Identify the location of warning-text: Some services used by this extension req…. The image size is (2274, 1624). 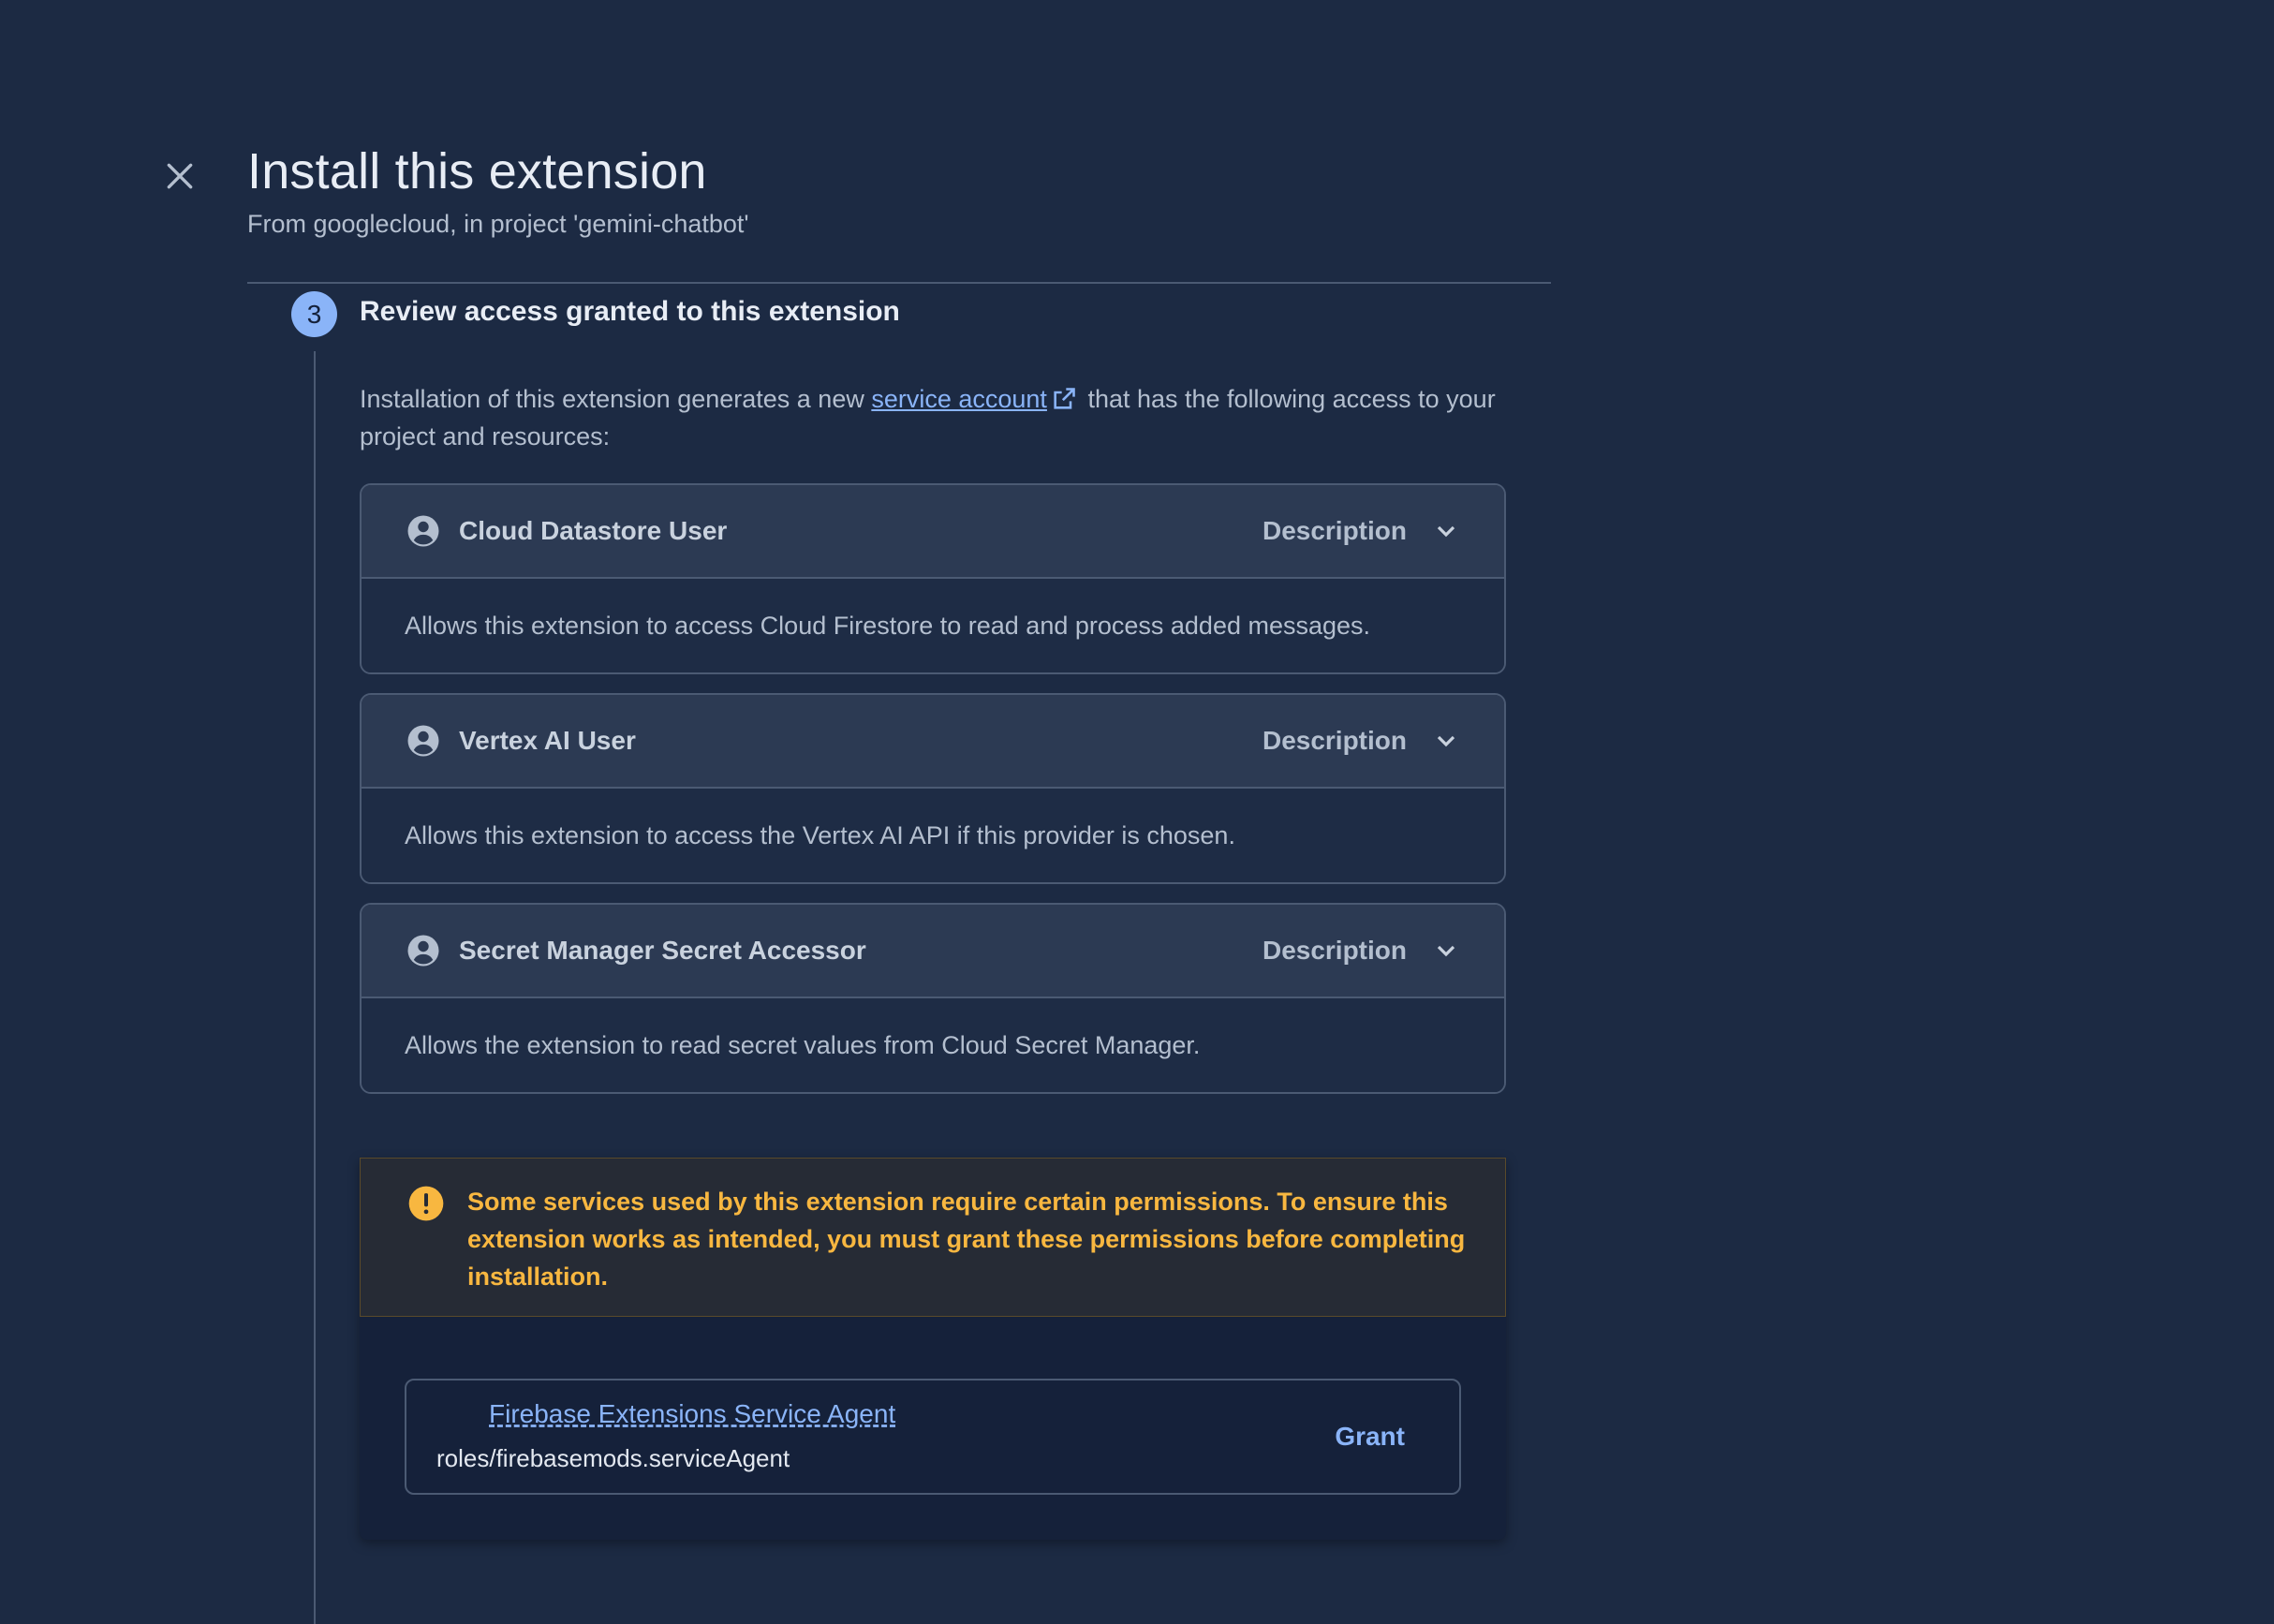
(966, 1239).